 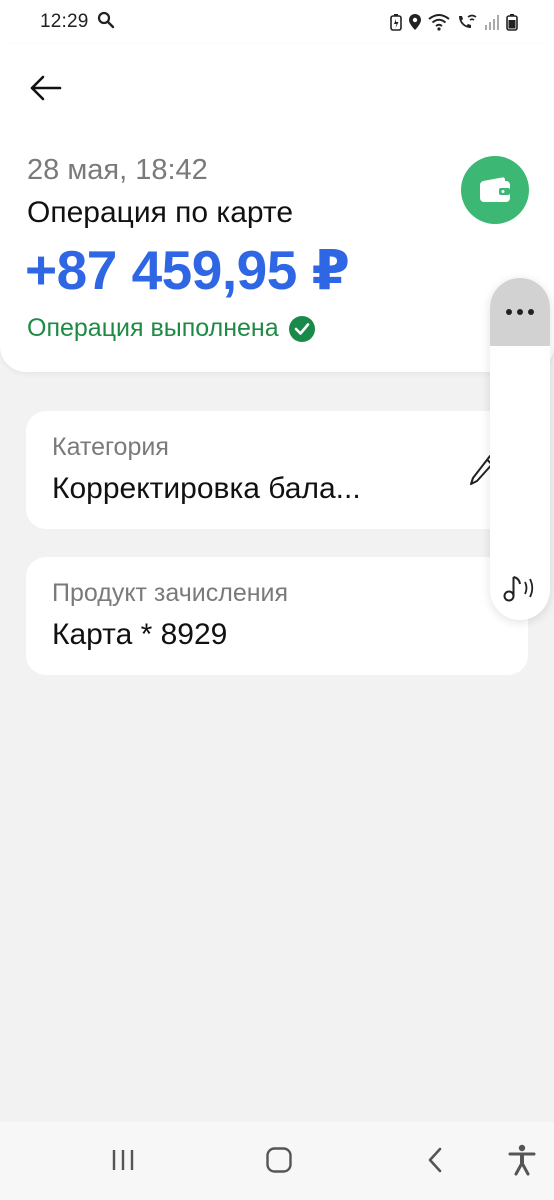 What do you see at coordinates (117, 170) in the screenshot?
I see `operation-date: 28 мая, 18:42` at bounding box center [117, 170].